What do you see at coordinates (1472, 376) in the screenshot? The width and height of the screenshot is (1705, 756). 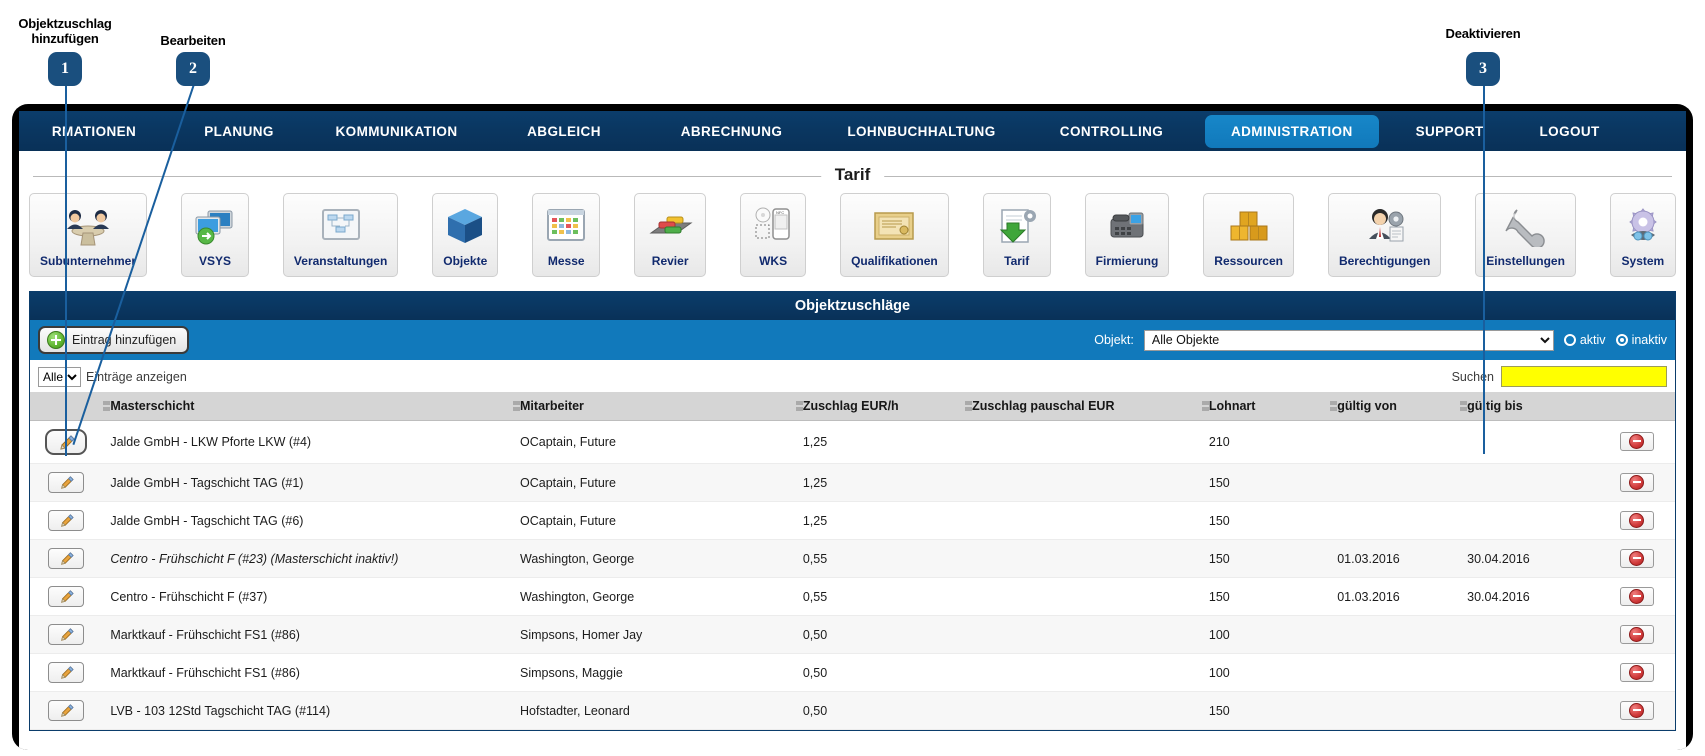 I see `search-label: Suchen` at bounding box center [1472, 376].